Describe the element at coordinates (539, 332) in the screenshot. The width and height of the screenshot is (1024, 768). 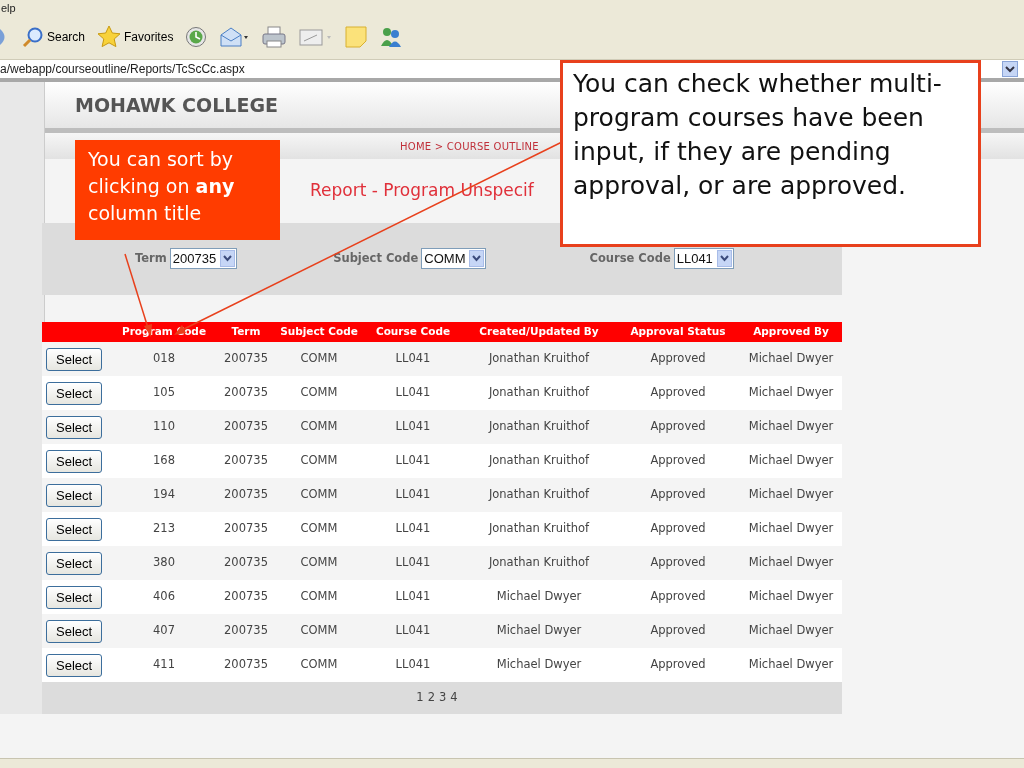
I see `column-header: Created/Updated By` at that location.